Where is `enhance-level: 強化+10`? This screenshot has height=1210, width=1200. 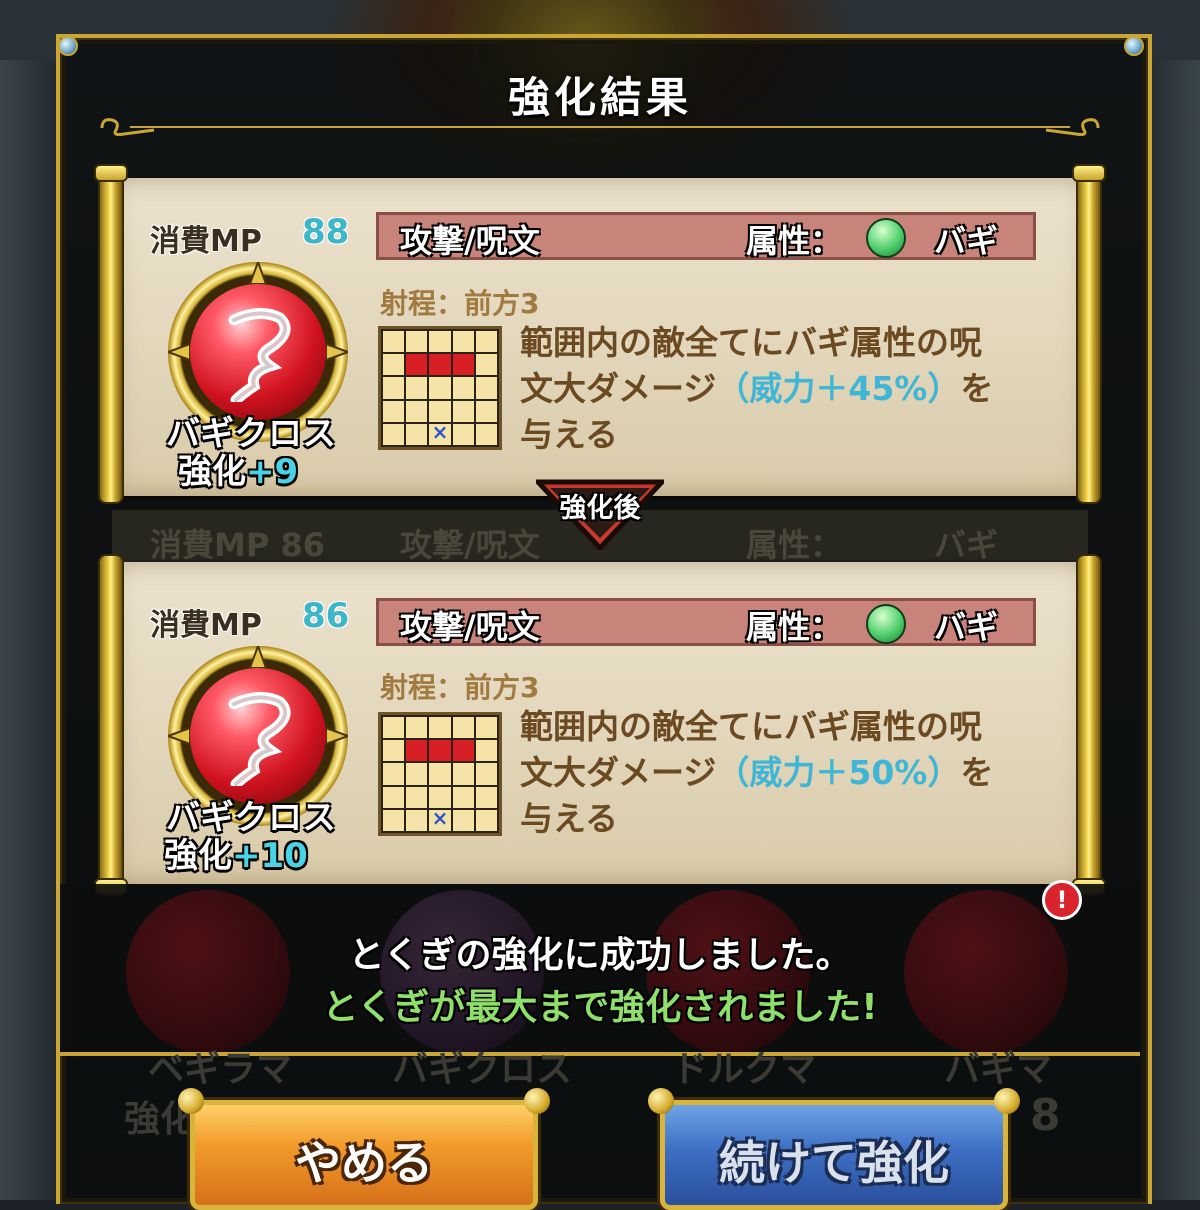
enhance-level: 強化+10 is located at coordinates (236, 852).